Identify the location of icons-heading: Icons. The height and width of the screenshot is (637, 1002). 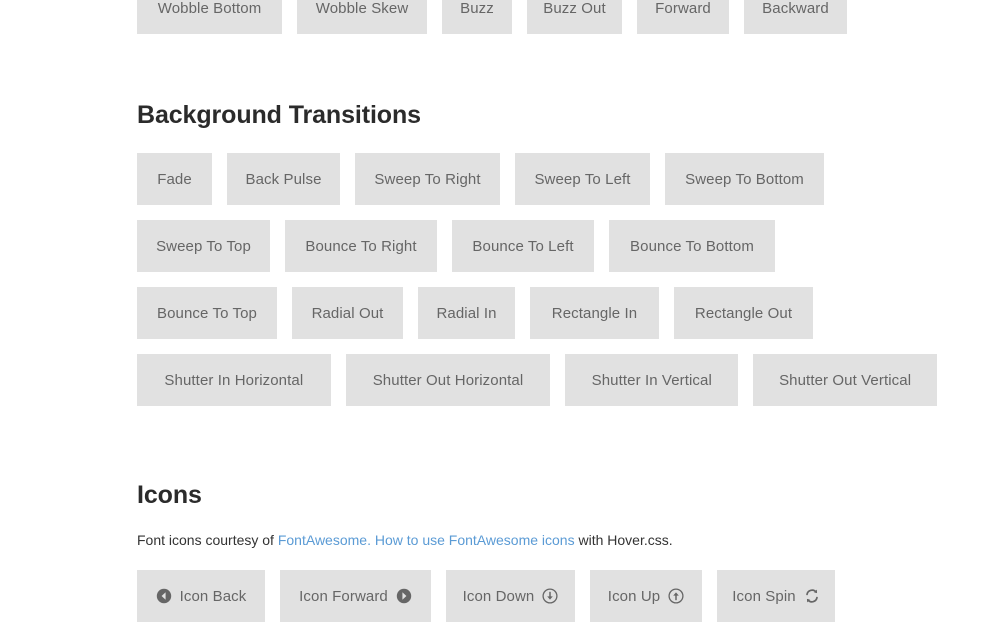
(169, 495).